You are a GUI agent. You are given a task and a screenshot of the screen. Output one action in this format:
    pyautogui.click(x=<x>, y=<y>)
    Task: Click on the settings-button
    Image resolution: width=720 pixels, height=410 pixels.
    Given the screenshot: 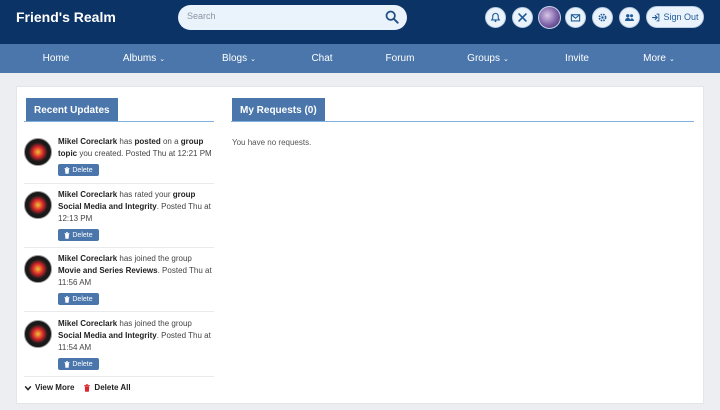 What is the action you would take?
    pyautogui.click(x=602, y=17)
    